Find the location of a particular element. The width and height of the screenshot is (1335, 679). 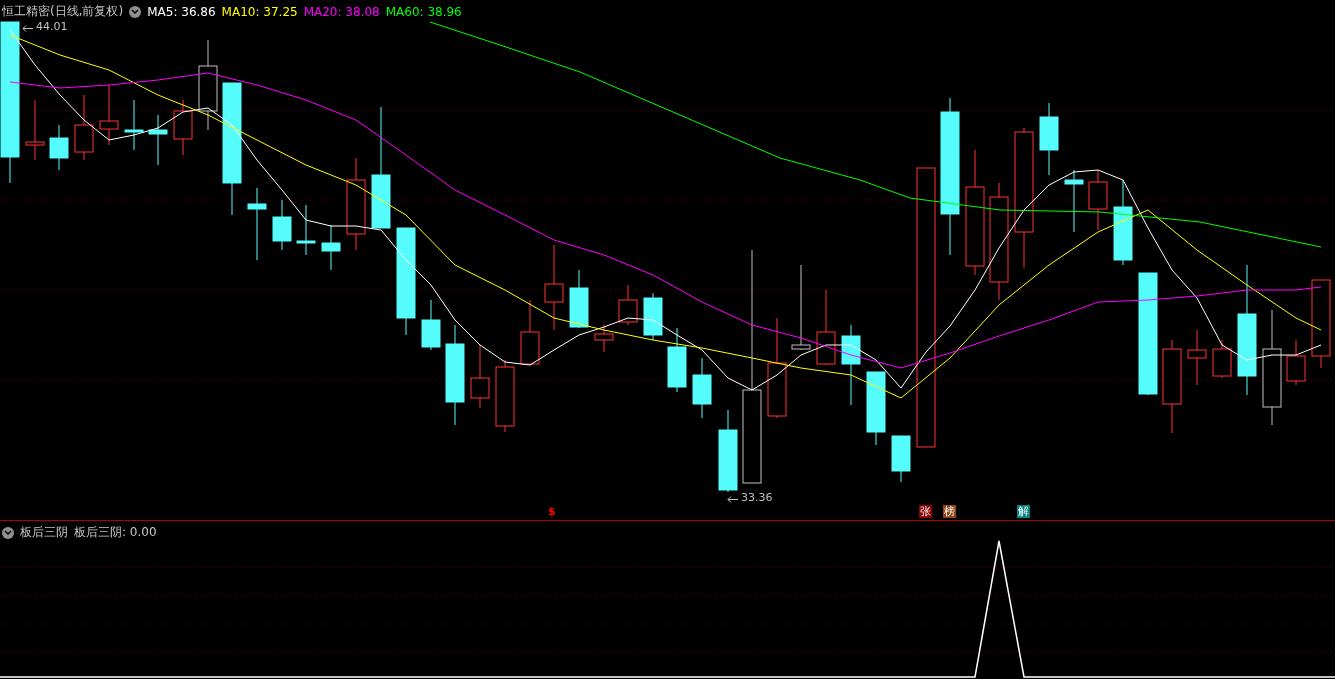

high-price-label: 44.01 is located at coordinates (52, 26).